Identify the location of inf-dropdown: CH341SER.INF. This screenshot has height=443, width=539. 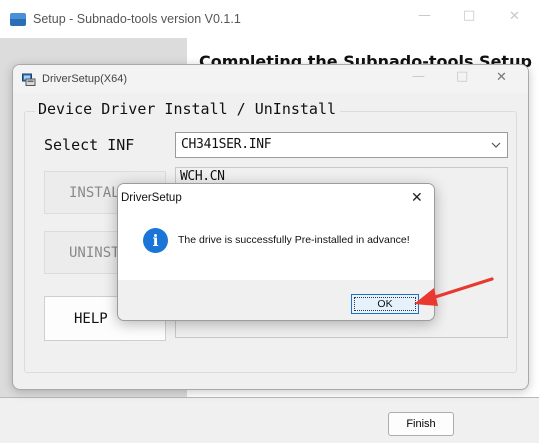
(341, 145).